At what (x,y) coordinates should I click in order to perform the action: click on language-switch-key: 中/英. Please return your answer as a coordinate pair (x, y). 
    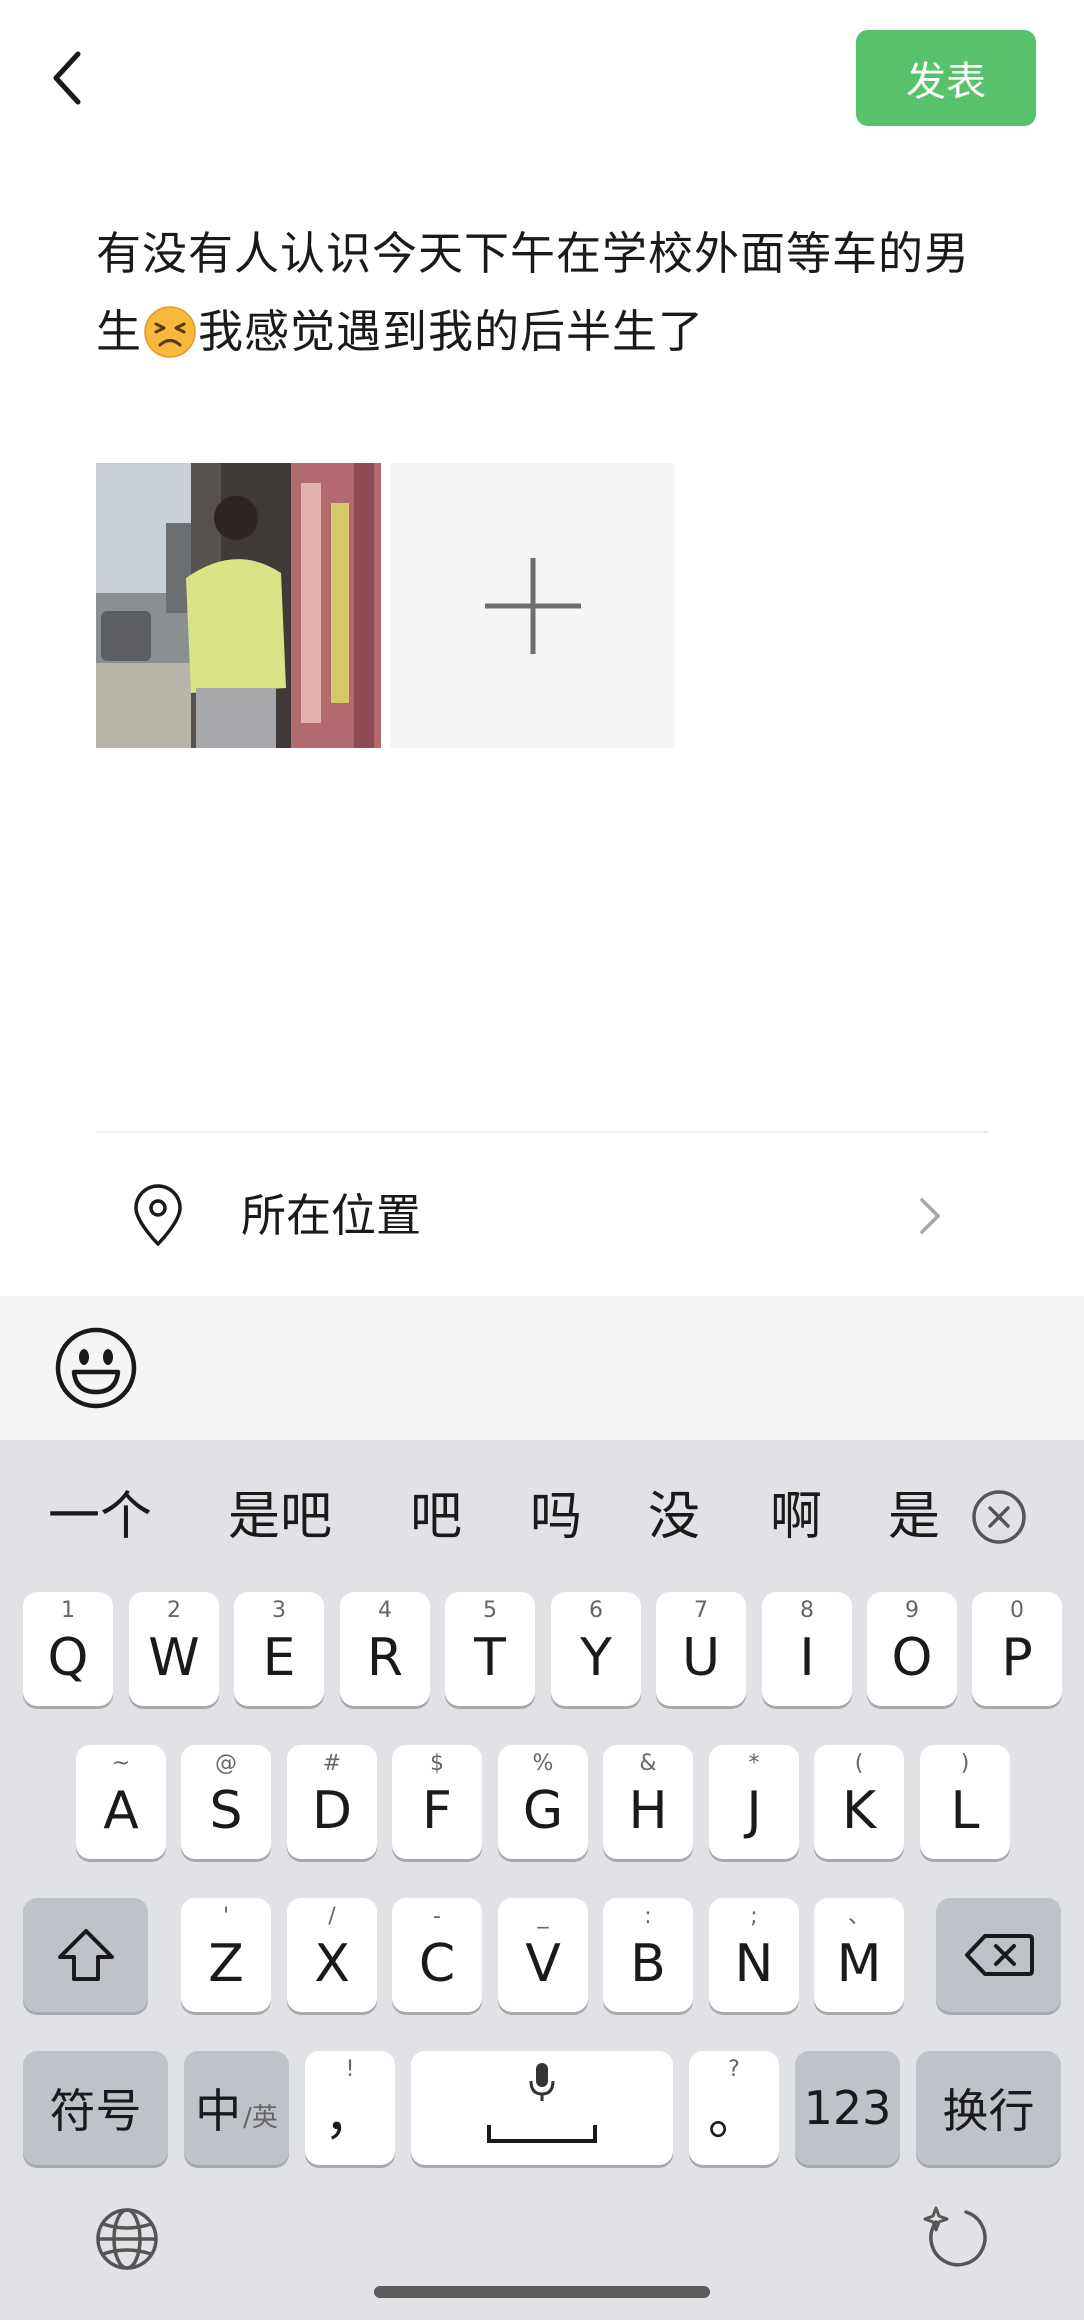
    Looking at the image, I should click on (236, 2108).